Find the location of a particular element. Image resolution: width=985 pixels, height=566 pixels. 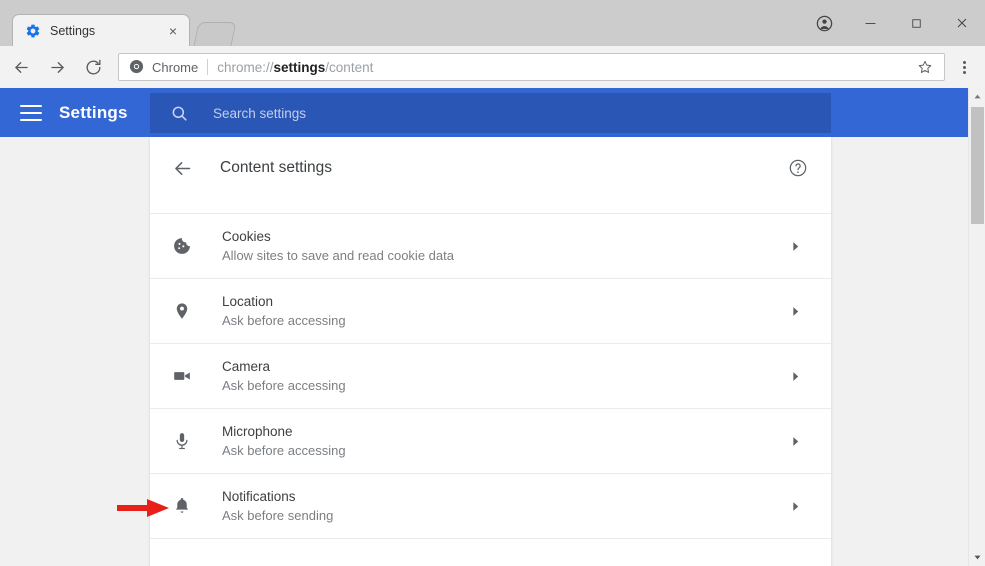

row-title: Notifications is located at coordinates (259, 496).